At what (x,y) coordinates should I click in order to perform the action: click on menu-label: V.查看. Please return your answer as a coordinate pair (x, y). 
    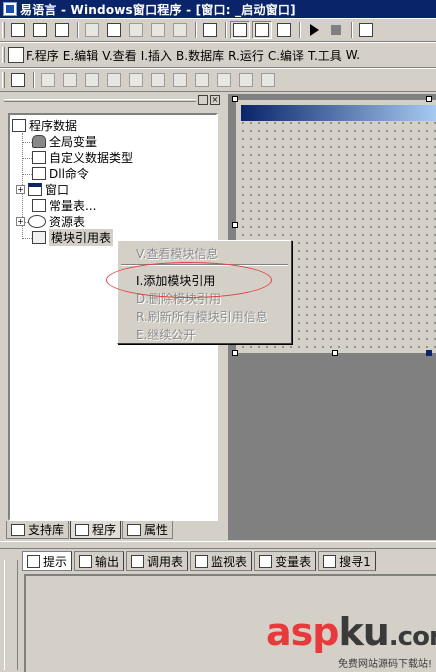
    Looking at the image, I should click on (119, 55).